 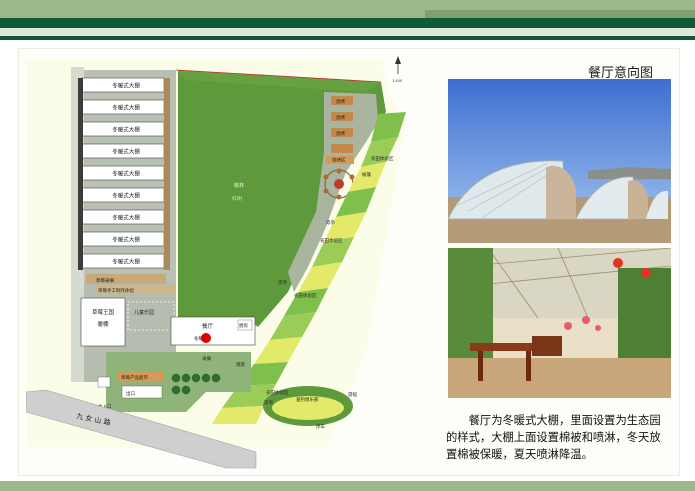 I want to click on strawberry-making-label: 草莓手工制作体验, so click(x=116, y=290).